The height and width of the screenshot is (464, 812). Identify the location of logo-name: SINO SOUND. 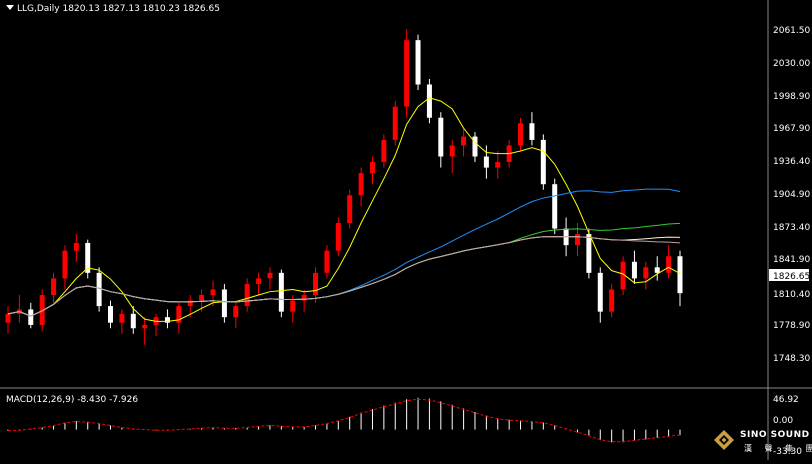
(775, 435).